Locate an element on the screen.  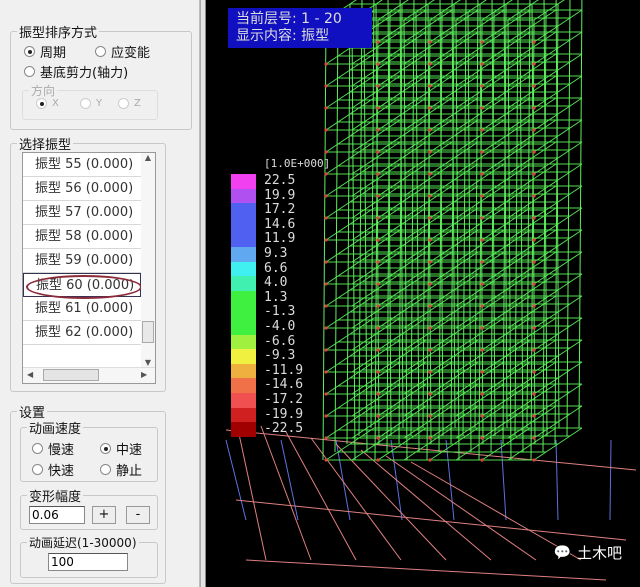
legend-label: -14.6 is located at coordinates (284, 385).